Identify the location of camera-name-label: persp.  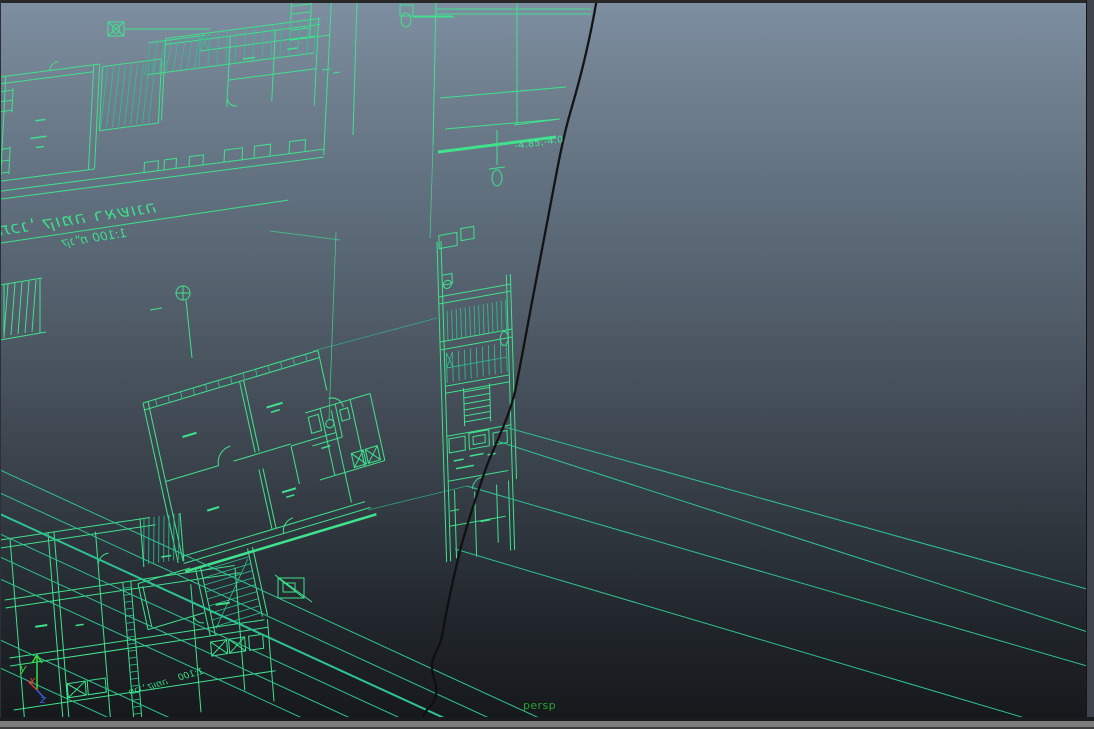
(539, 705).